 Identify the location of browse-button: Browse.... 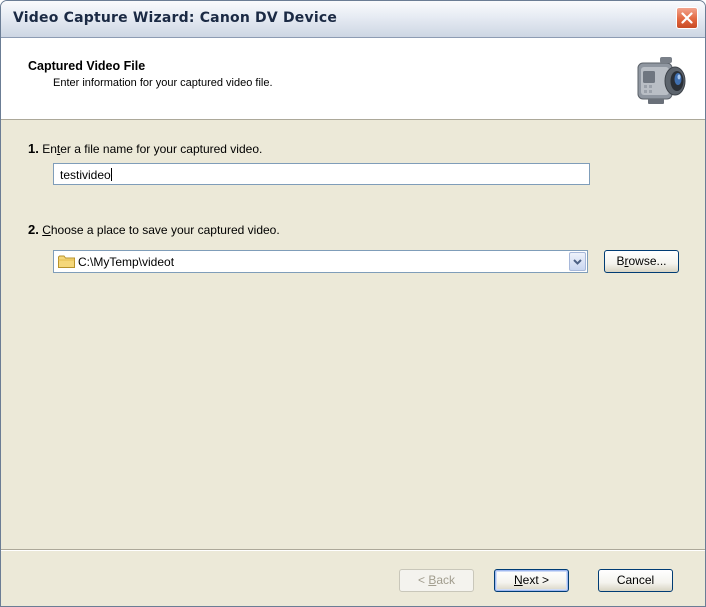
(641, 261).